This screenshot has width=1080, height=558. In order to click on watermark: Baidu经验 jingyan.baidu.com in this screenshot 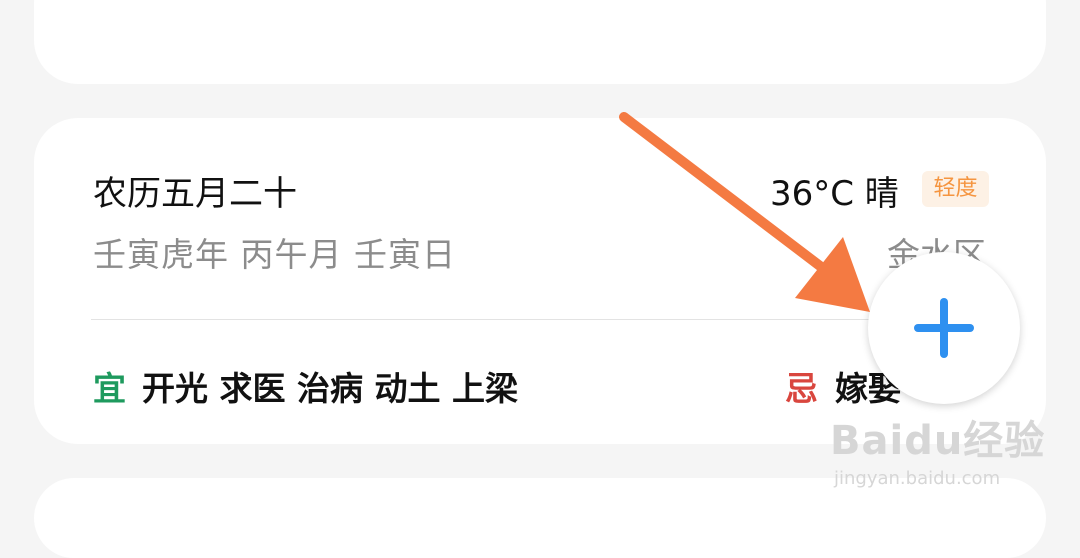, I will do `click(937, 448)`.